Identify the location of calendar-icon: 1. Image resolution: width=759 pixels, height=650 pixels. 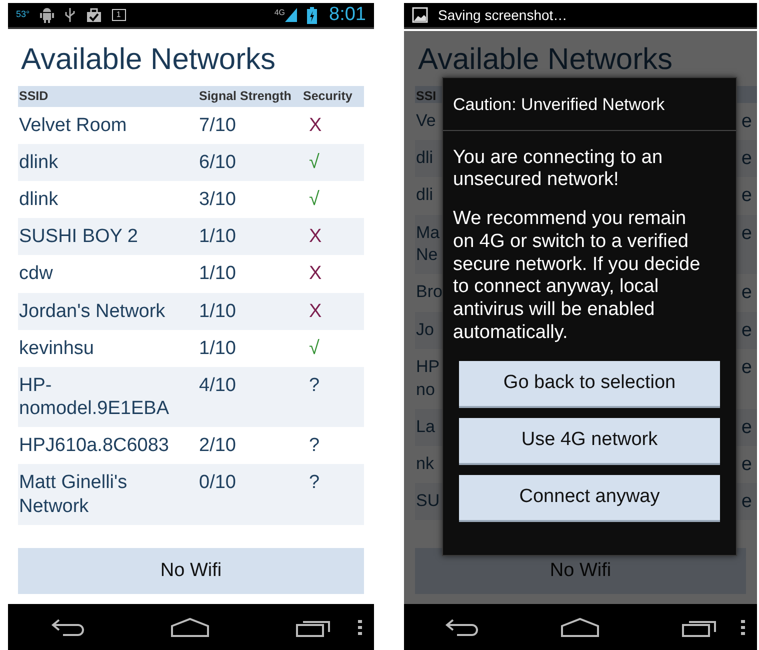
(119, 15).